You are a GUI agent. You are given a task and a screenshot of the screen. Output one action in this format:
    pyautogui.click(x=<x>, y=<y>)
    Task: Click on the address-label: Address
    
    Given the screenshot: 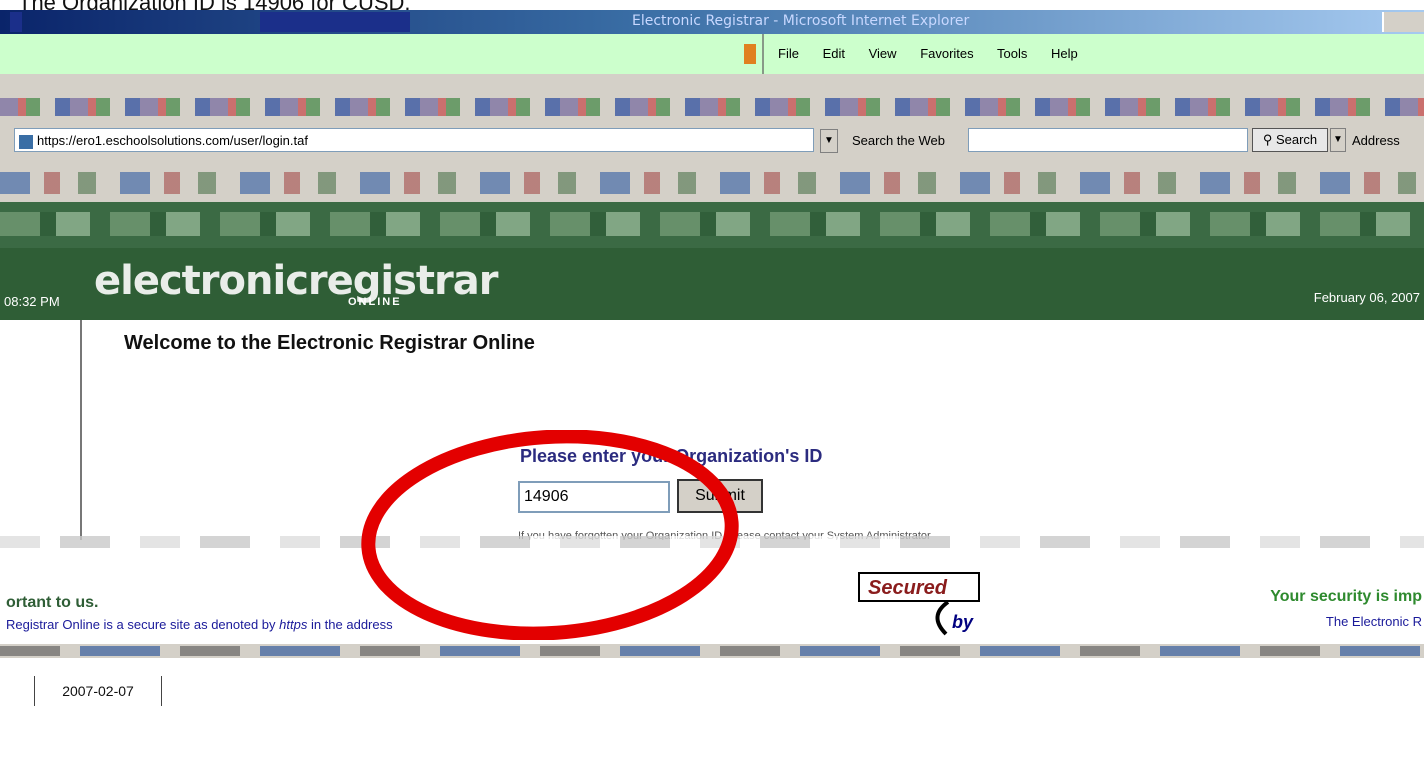 What is the action you would take?
    pyautogui.click(x=1376, y=140)
    